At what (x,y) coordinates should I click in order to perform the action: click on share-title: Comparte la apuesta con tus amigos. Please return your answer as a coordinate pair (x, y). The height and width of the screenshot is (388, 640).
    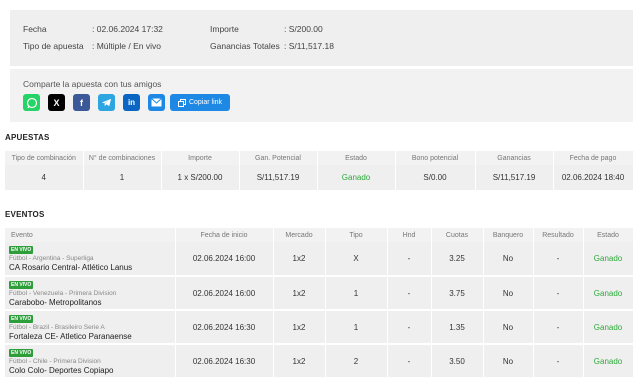
    Looking at the image, I should click on (92, 84).